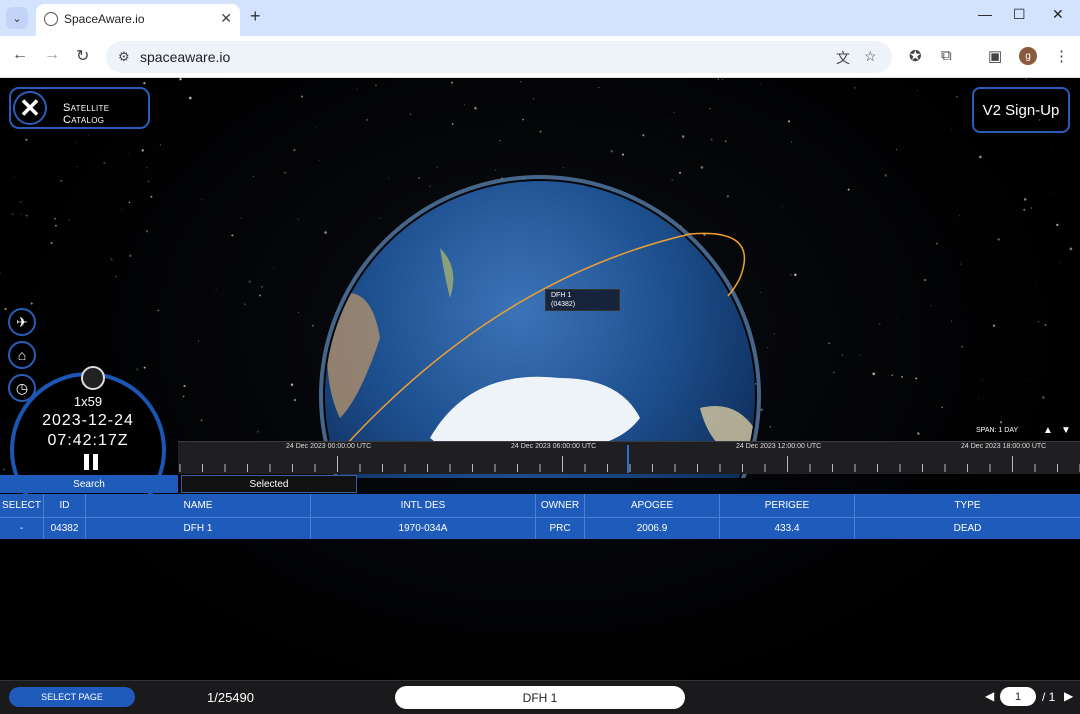 The height and width of the screenshot is (714, 1080). Describe the element at coordinates (329, 446) in the screenshot. I see `timeline-label: 24 Dec 2023 00:00:00 UTC` at that location.